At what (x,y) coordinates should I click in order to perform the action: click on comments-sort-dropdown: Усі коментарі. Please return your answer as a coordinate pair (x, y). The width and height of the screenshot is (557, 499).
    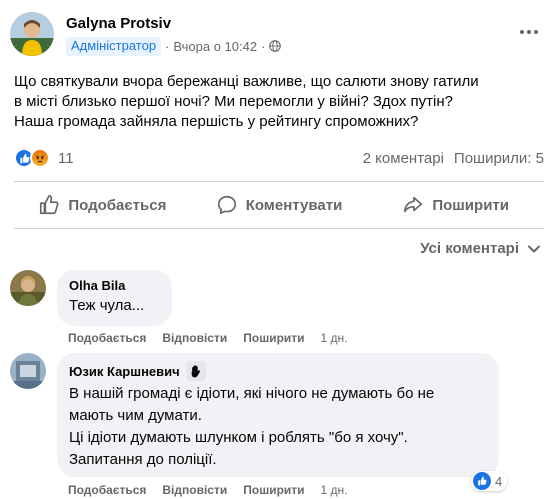
    Looking at the image, I should click on (480, 248).